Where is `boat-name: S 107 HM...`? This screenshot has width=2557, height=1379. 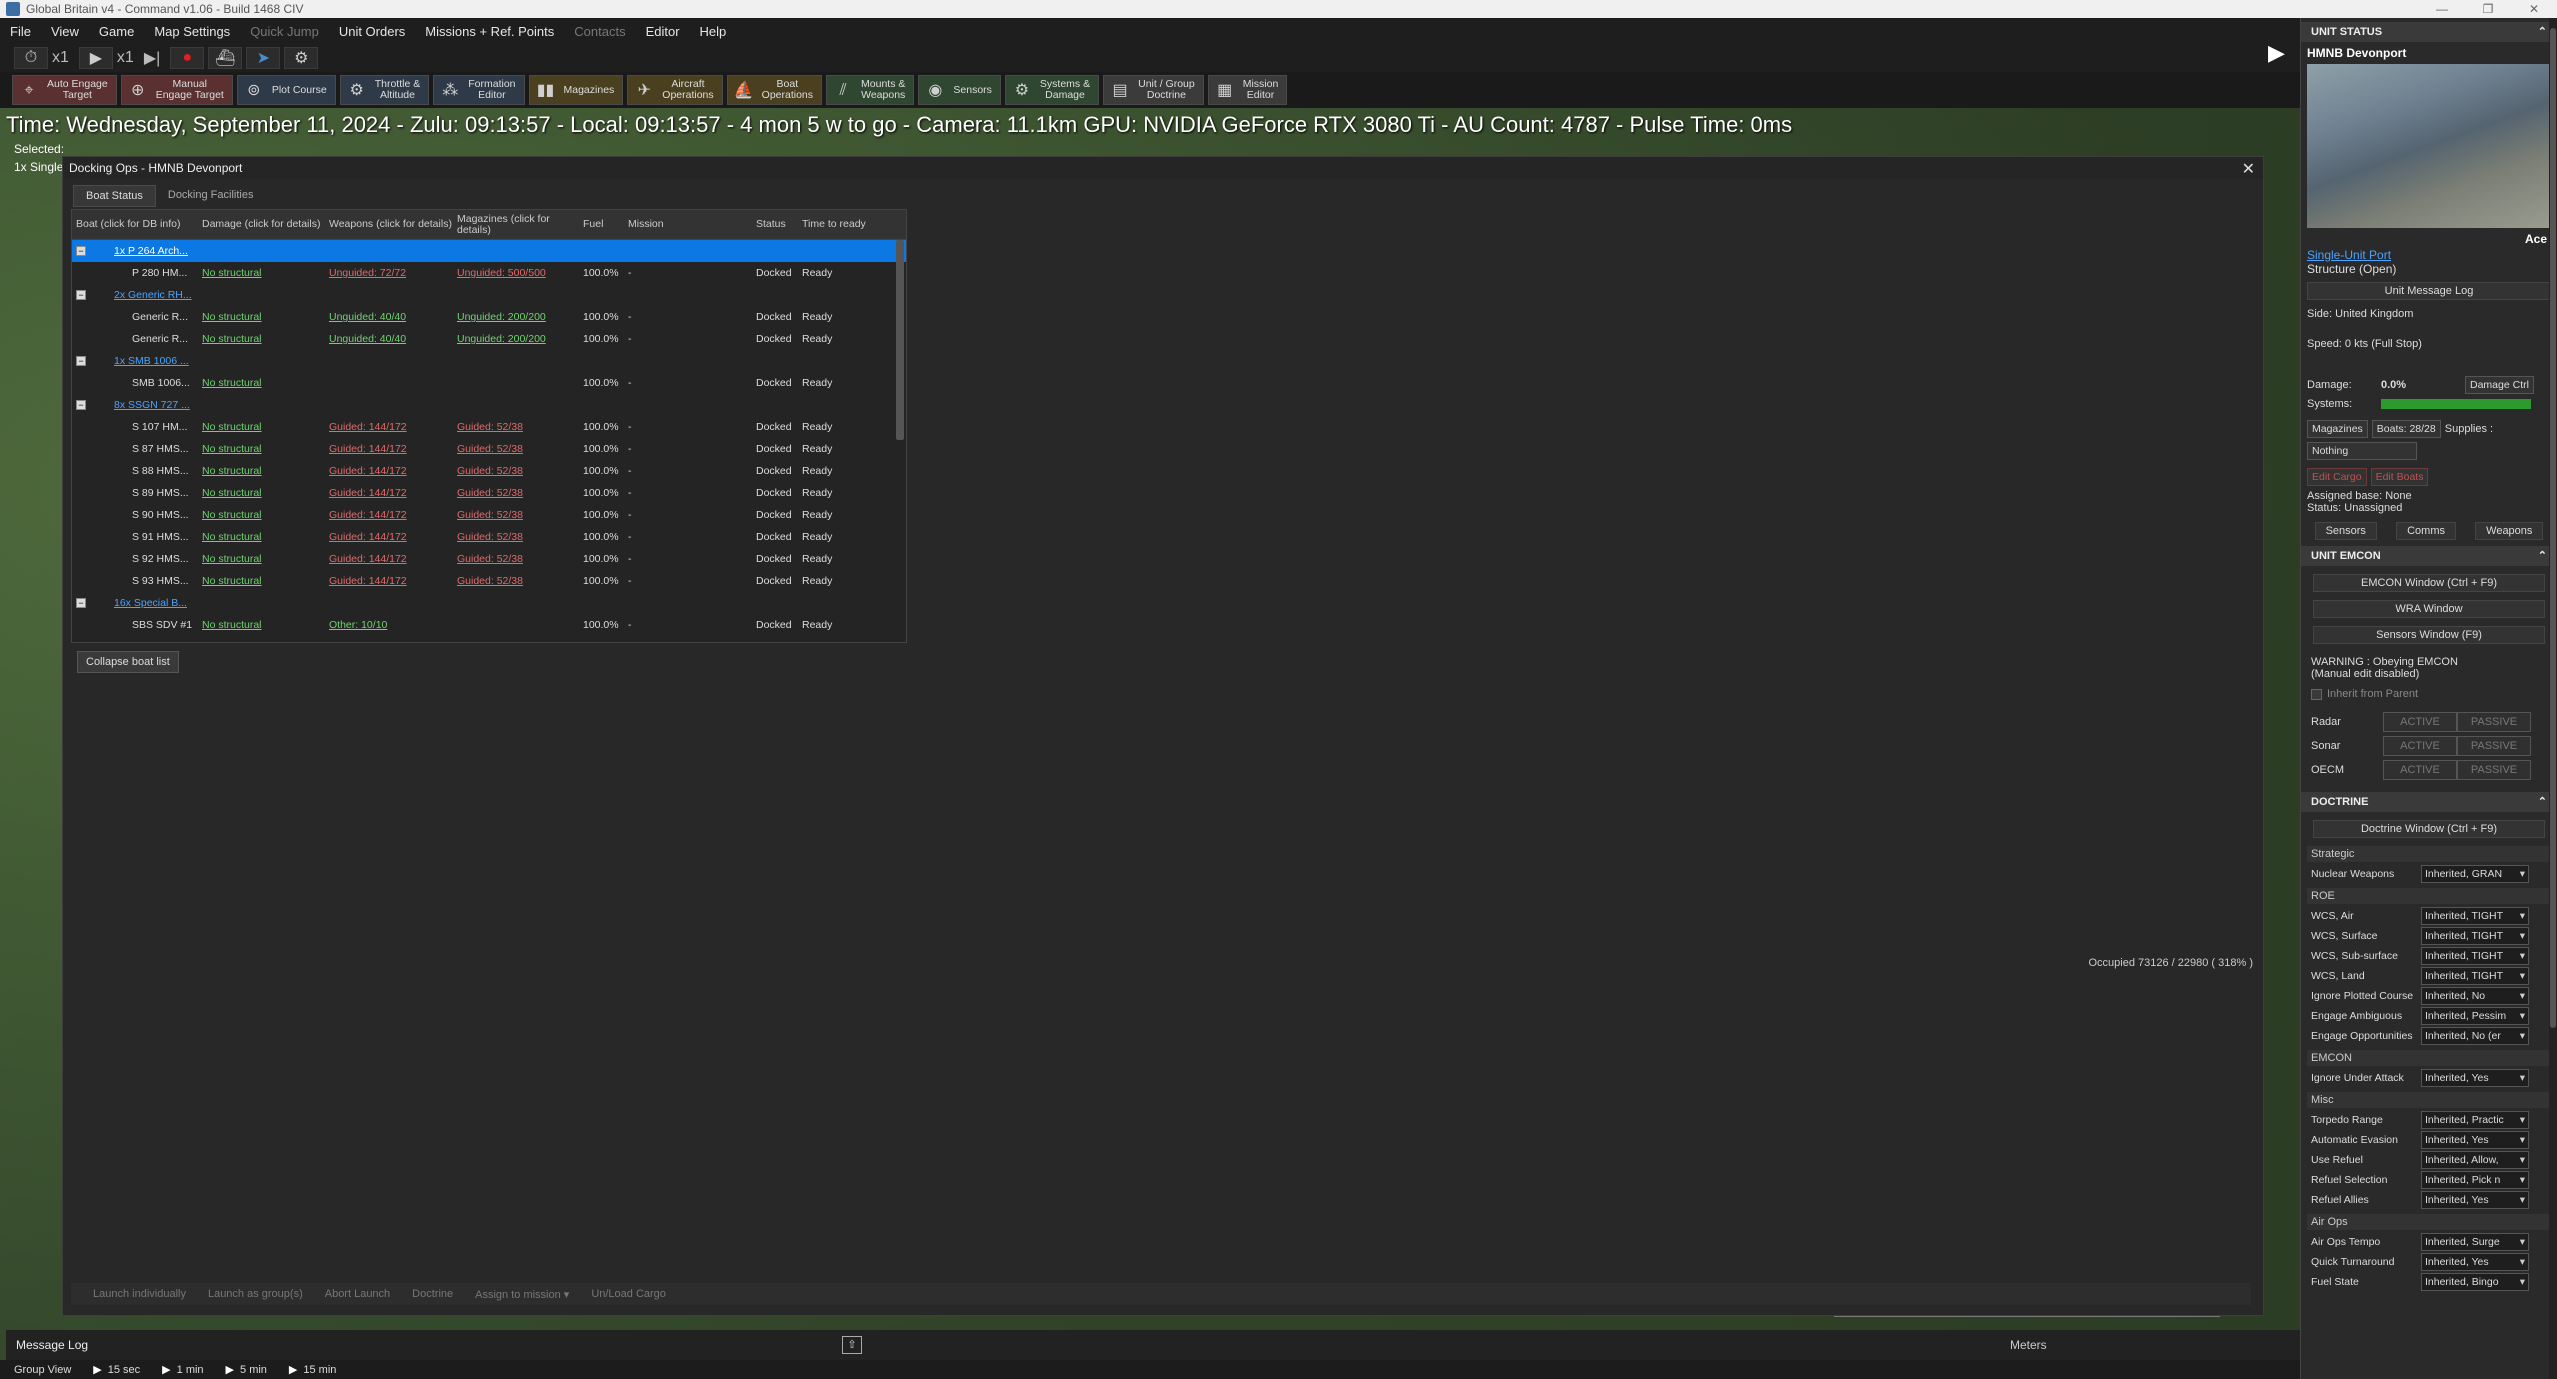
boat-name: S 107 HM... is located at coordinates (135, 427).